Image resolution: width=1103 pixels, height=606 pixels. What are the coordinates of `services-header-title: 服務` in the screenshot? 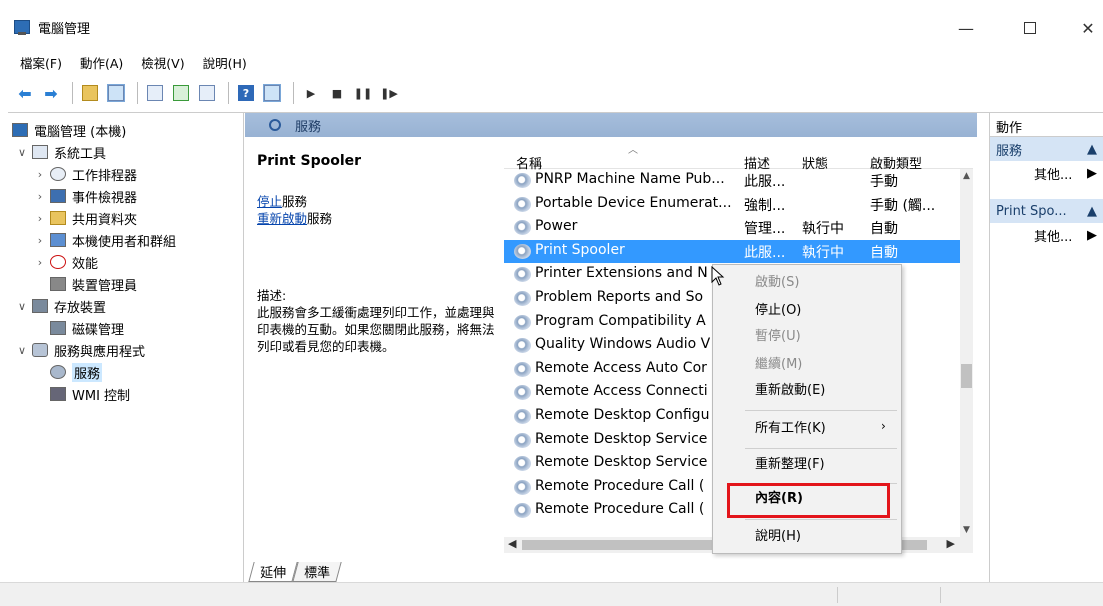 It's located at (308, 127).